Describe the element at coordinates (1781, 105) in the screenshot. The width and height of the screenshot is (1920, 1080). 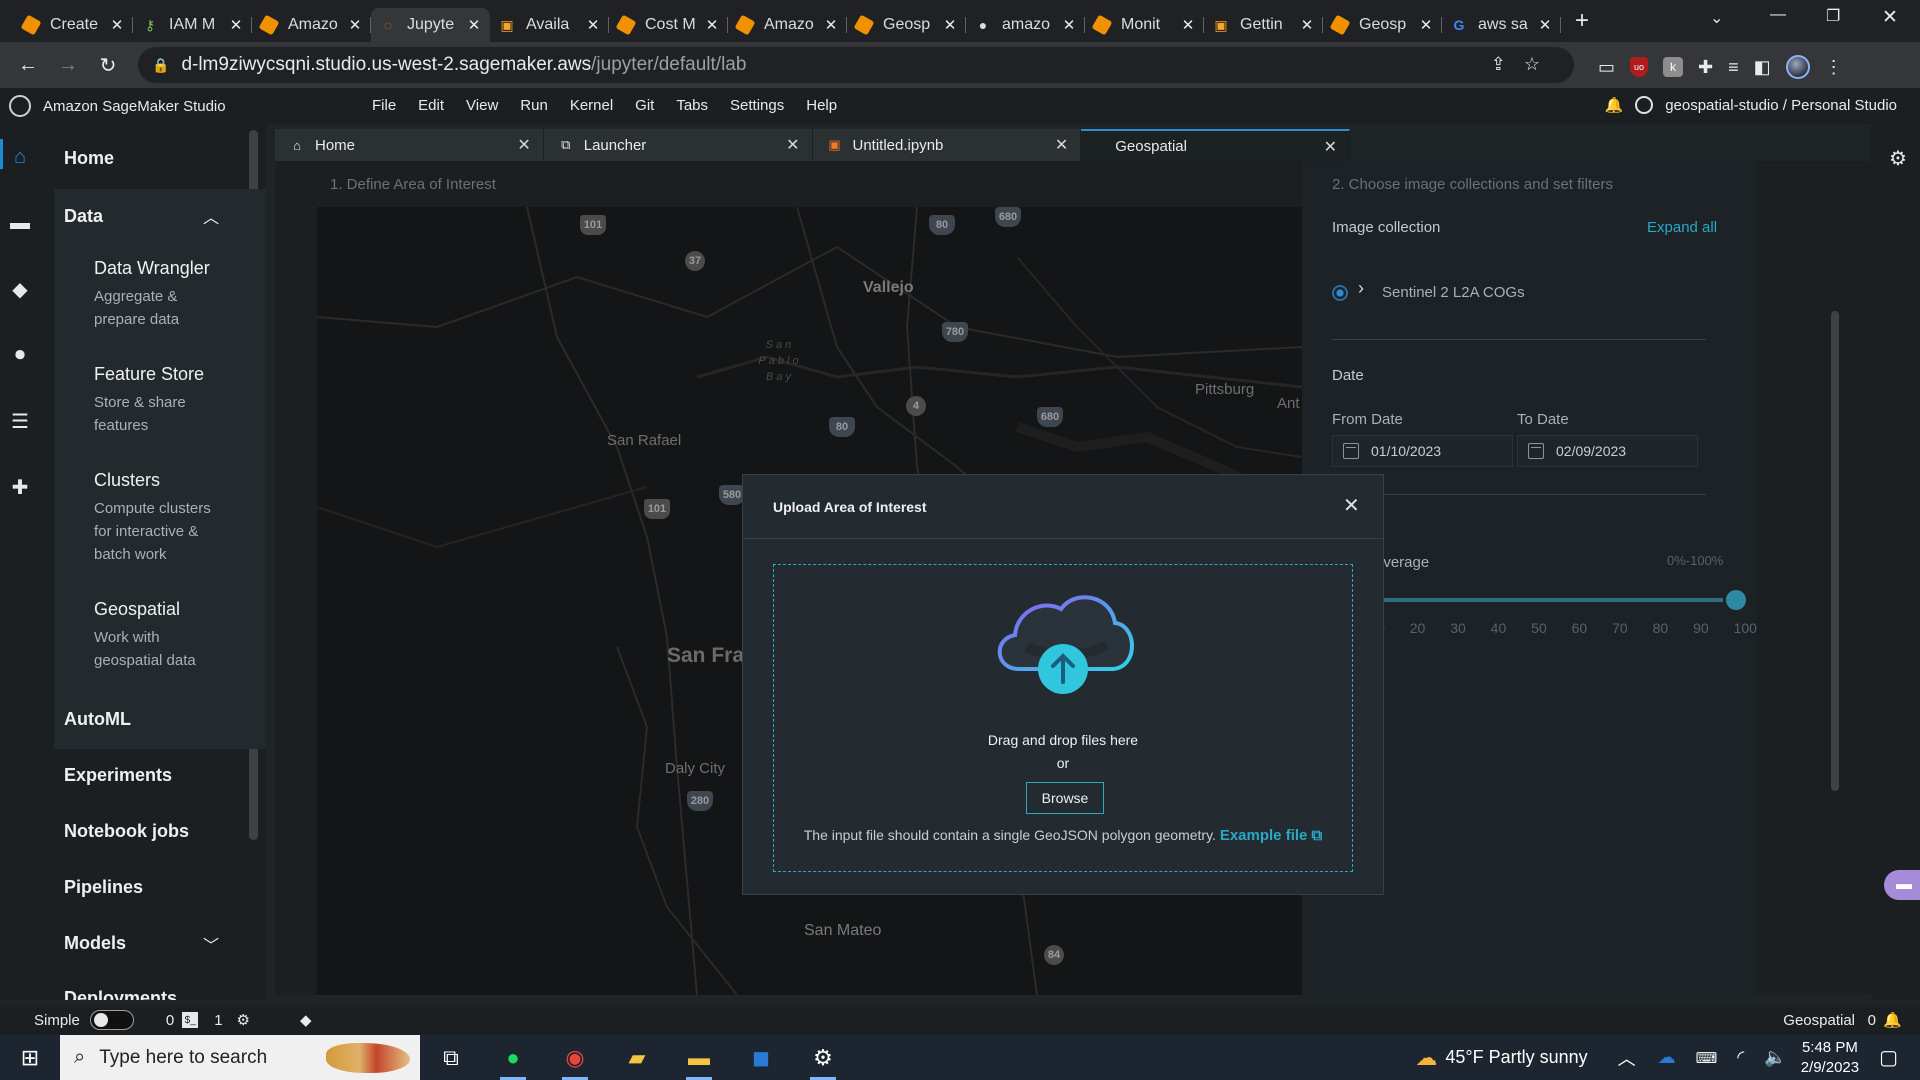
I see `user-label: geospatial-studio / Personal Studio` at that location.